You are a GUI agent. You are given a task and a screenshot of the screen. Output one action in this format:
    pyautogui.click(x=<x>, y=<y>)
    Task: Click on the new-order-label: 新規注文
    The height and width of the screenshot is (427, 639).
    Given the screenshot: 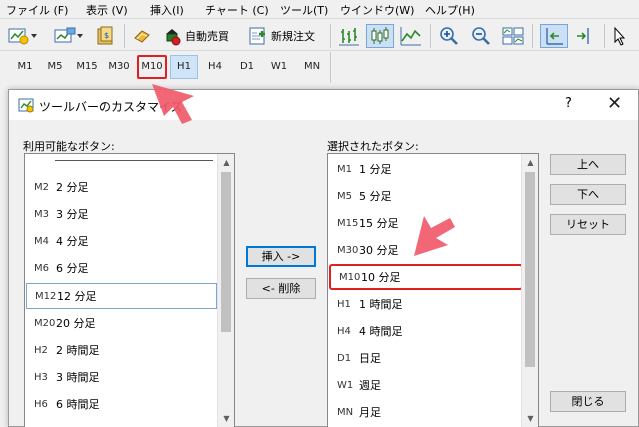 What is the action you would take?
    pyautogui.click(x=293, y=36)
    